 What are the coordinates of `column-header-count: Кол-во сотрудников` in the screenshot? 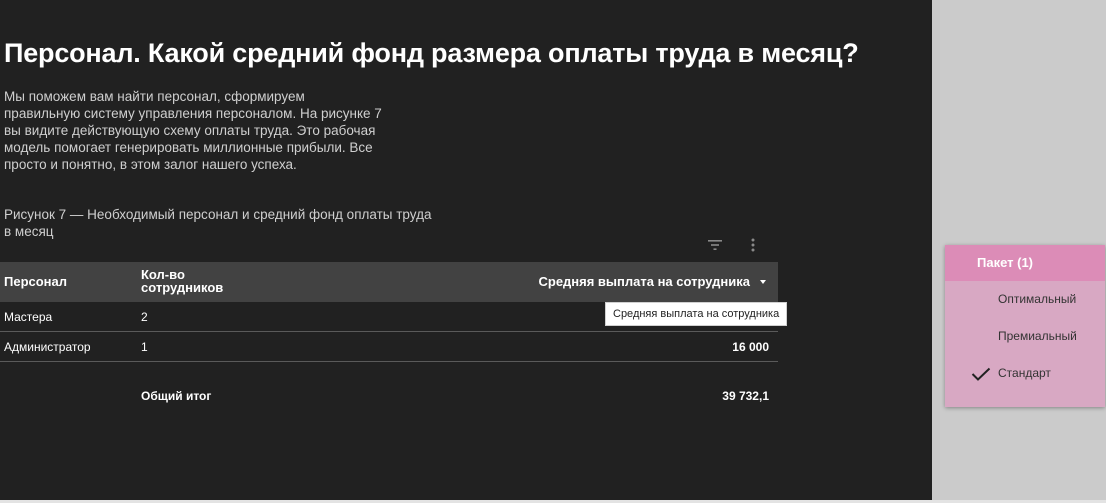 It's located at (196, 281).